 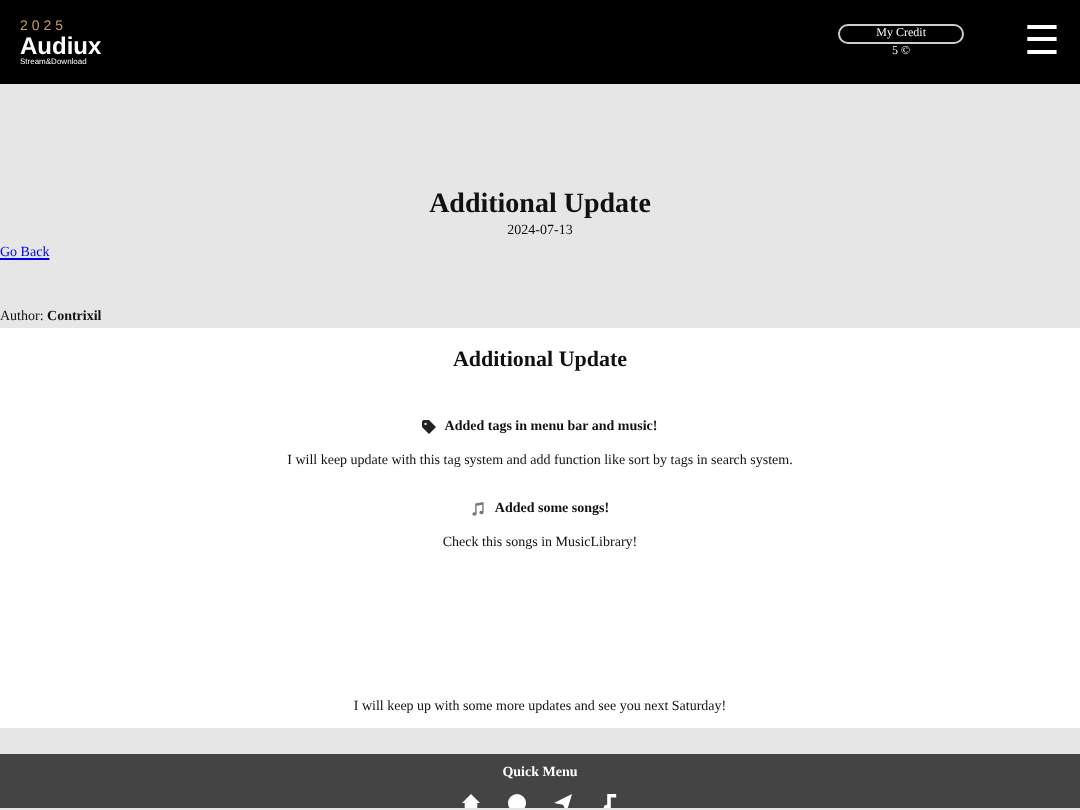 What do you see at coordinates (471, 800) in the screenshot?
I see `home-icon` at bounding box center [471, 800].